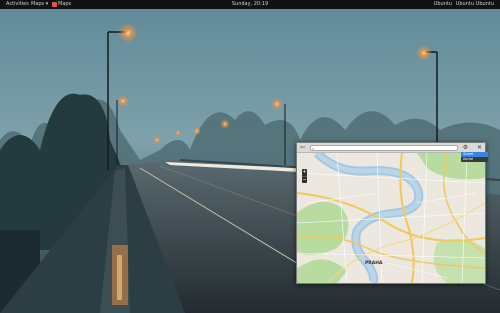 The width and height of the screenshot is (500, 313). I want to click on map-city-label: PRAHA, so click(374, 263).